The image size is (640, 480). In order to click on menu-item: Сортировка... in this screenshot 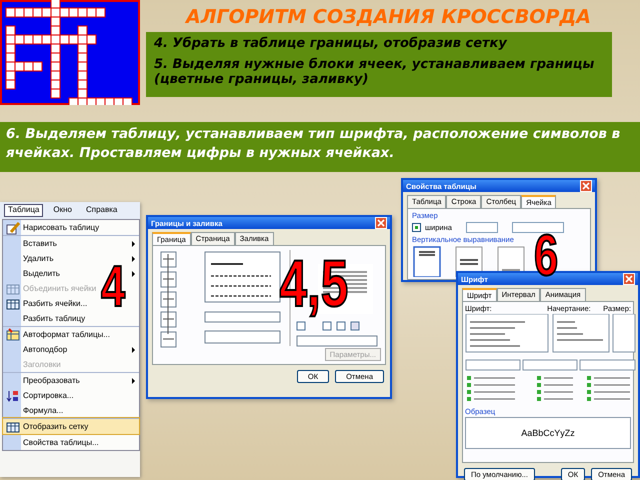, I will do `click(71, 395)`.